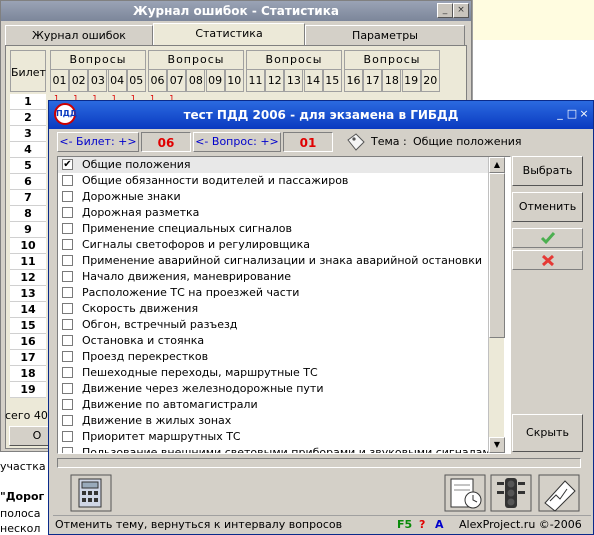  What do you see at coordinates (273, 213) in the screenshot?
I see `topic-list-item: Дорожная разметка` at bounding box center [273, 213].